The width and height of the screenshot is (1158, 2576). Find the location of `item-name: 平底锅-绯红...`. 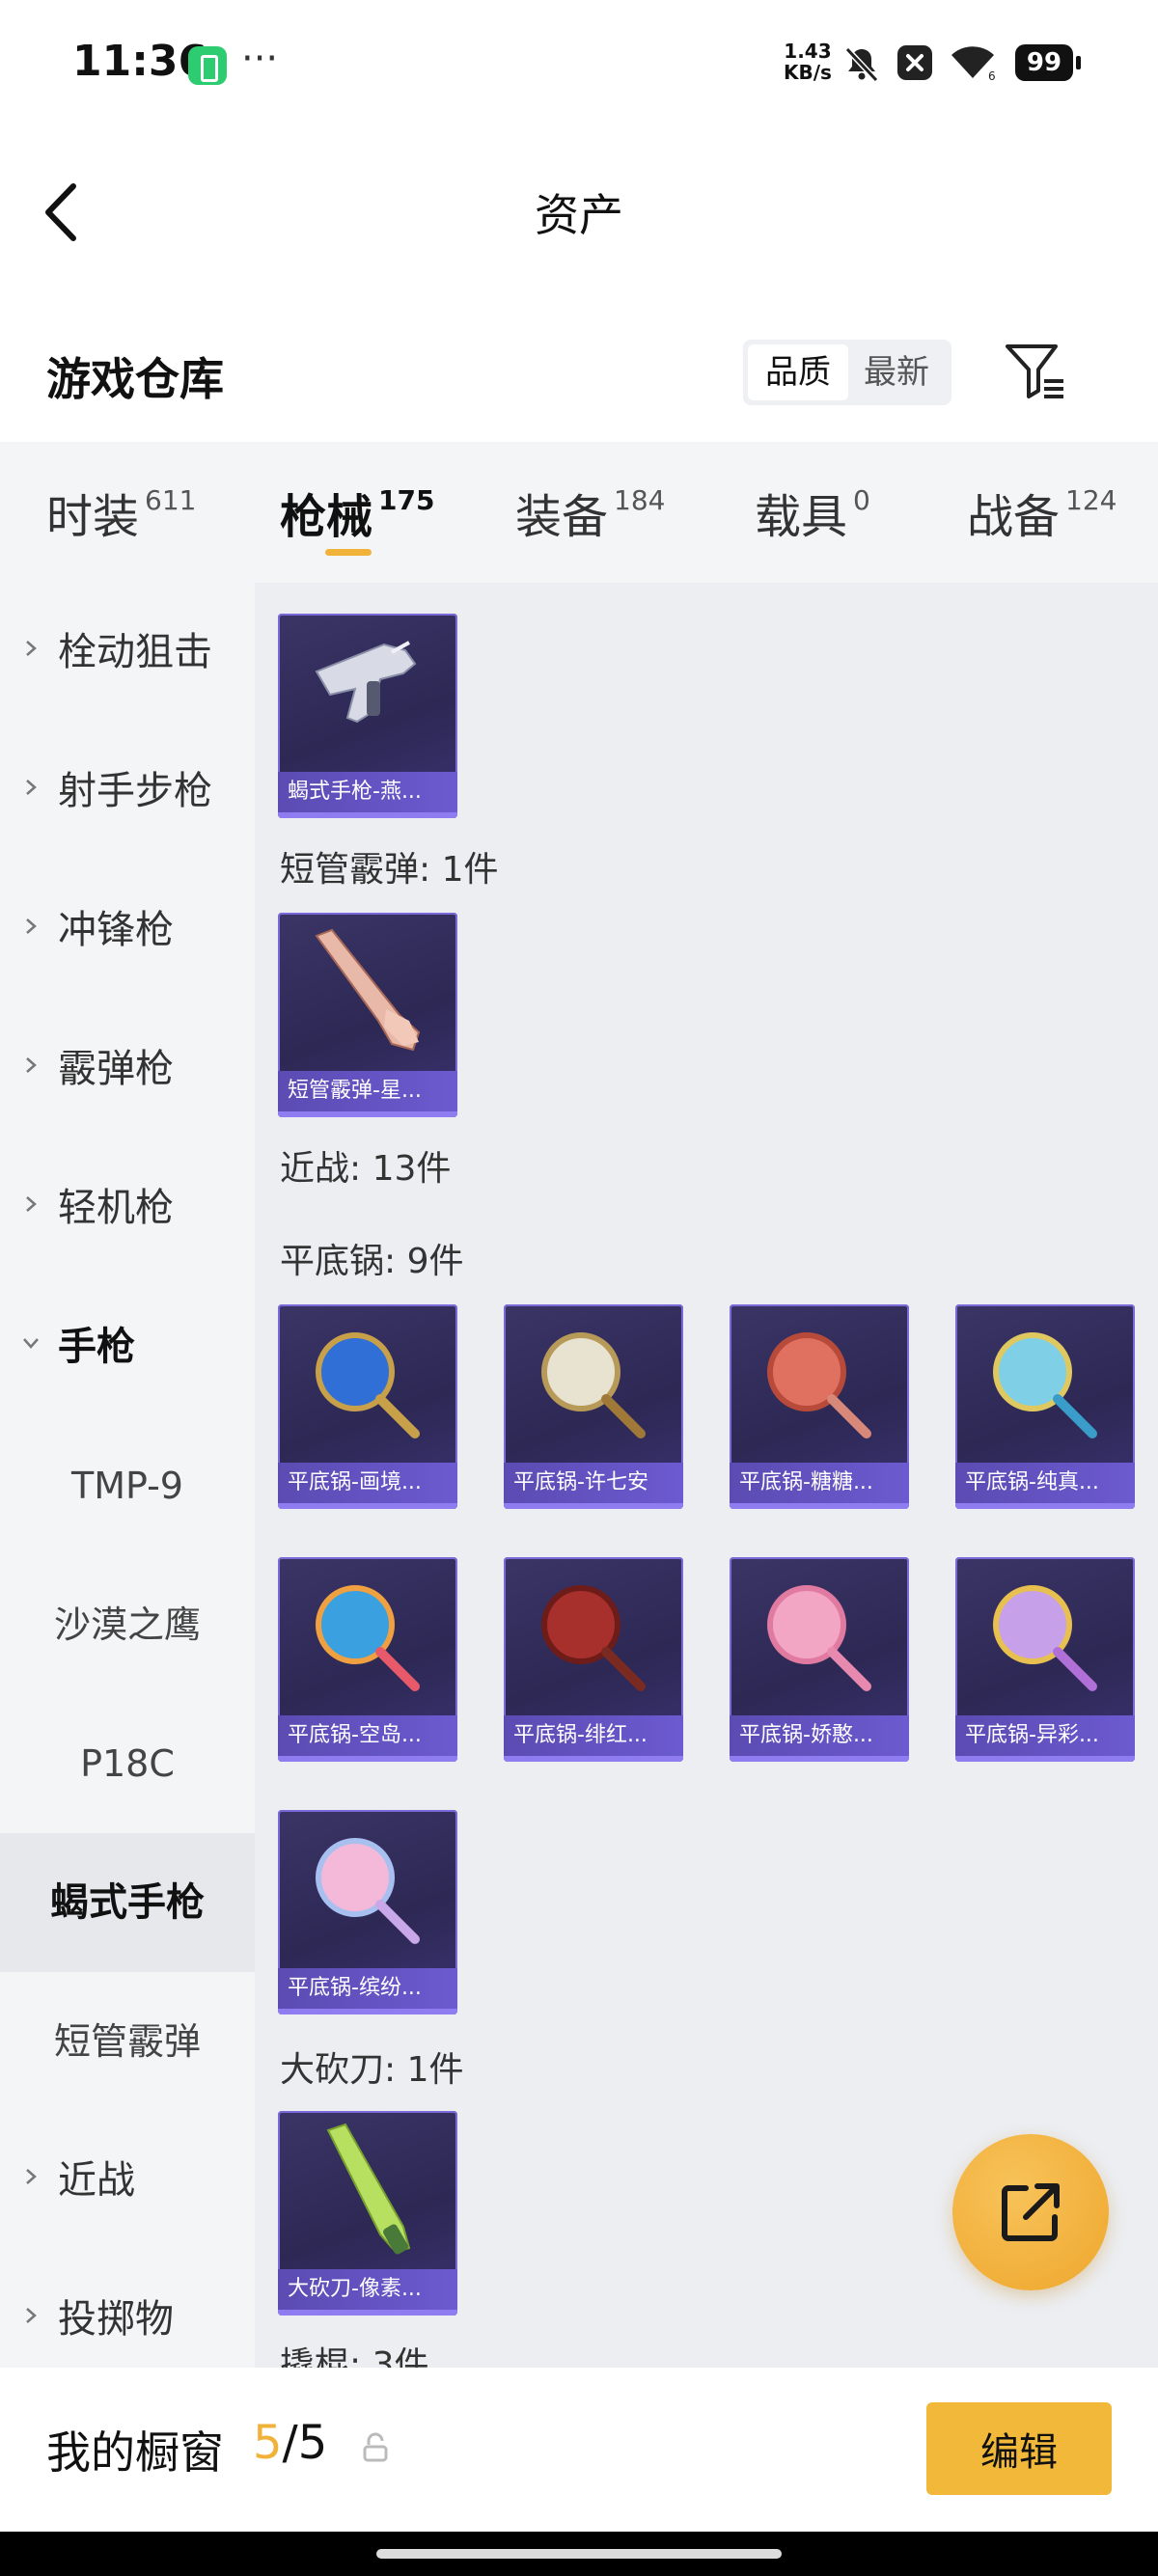

item-name: 平底锅-绯红... is located at coordinates (593, 1735).